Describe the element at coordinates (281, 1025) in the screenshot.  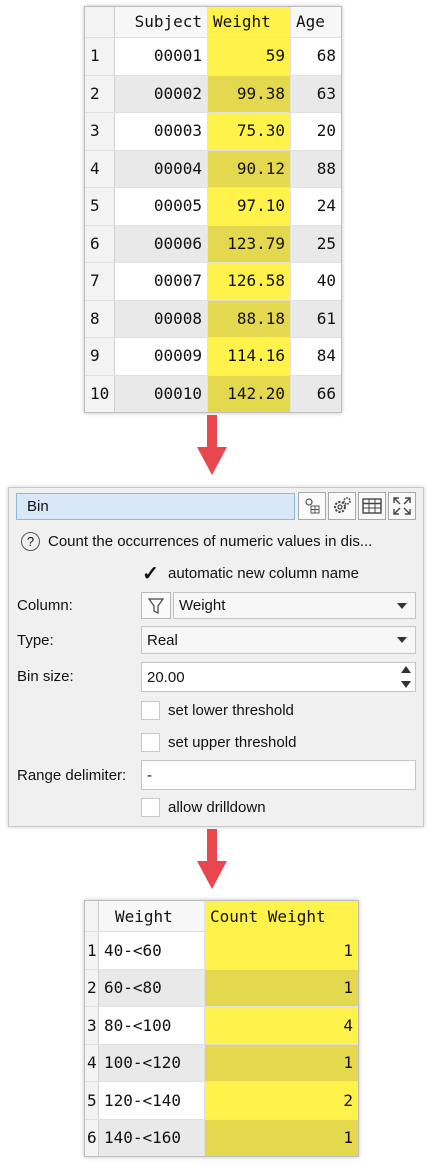
I see `cell-count-weight: 4` at that location.